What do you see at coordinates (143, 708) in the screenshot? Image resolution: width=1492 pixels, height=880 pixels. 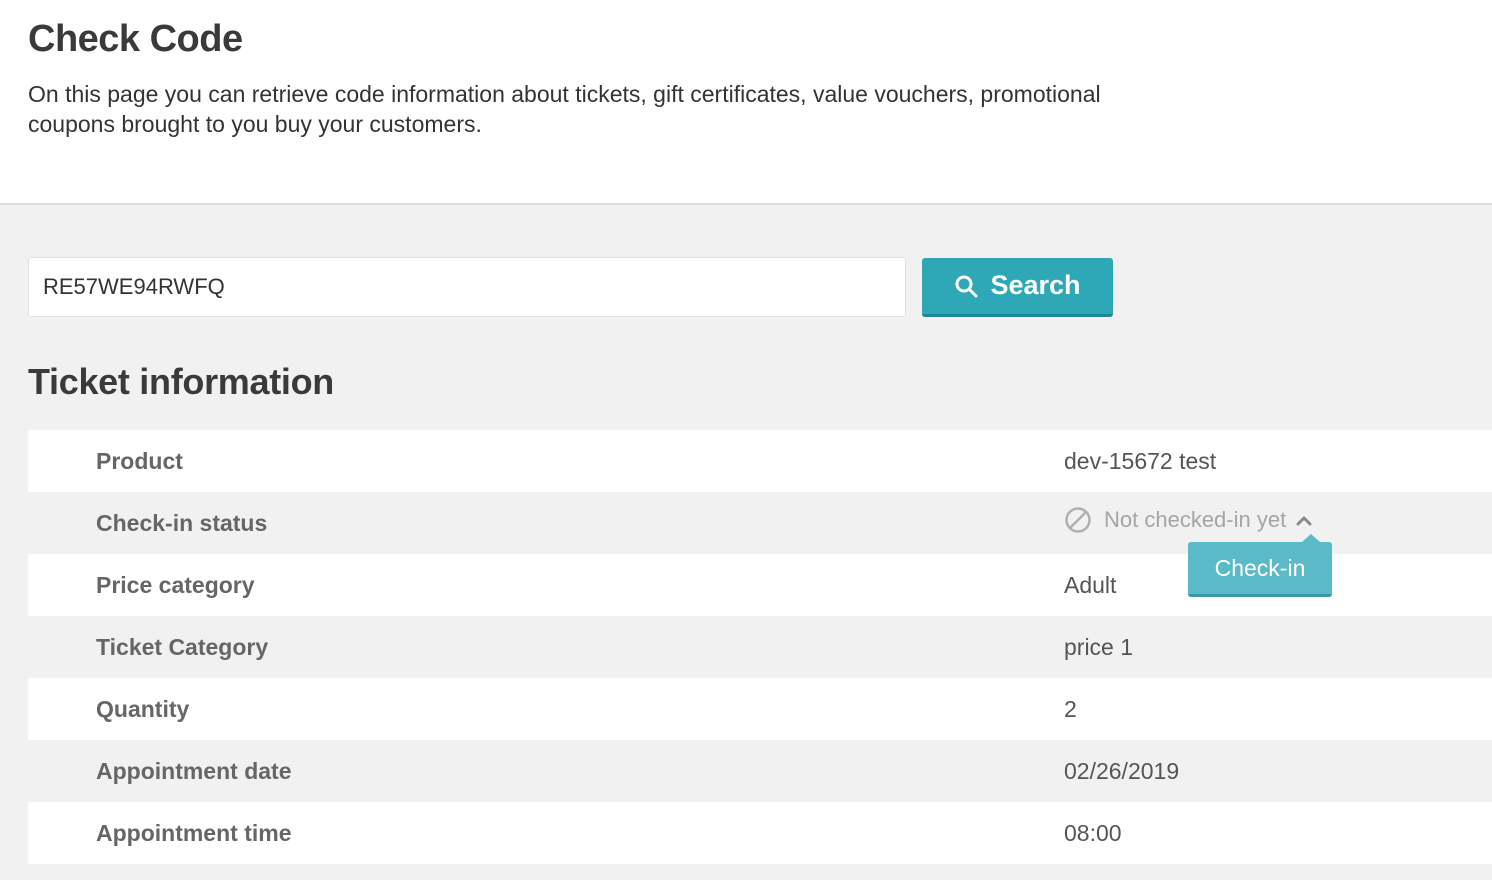 I see `row-label: Quantity` at bounding box center [143, 708].